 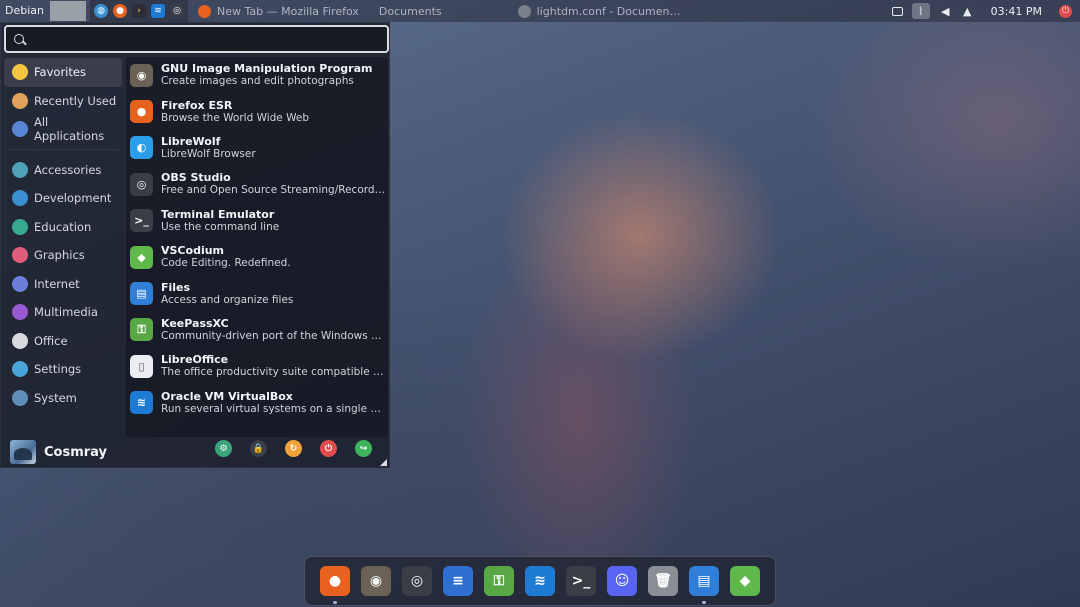 What do you see at coordinates (208, 153) in the screenshot?
I see `app-description: LibreWolf Browser` at bounding box center [208, 153].